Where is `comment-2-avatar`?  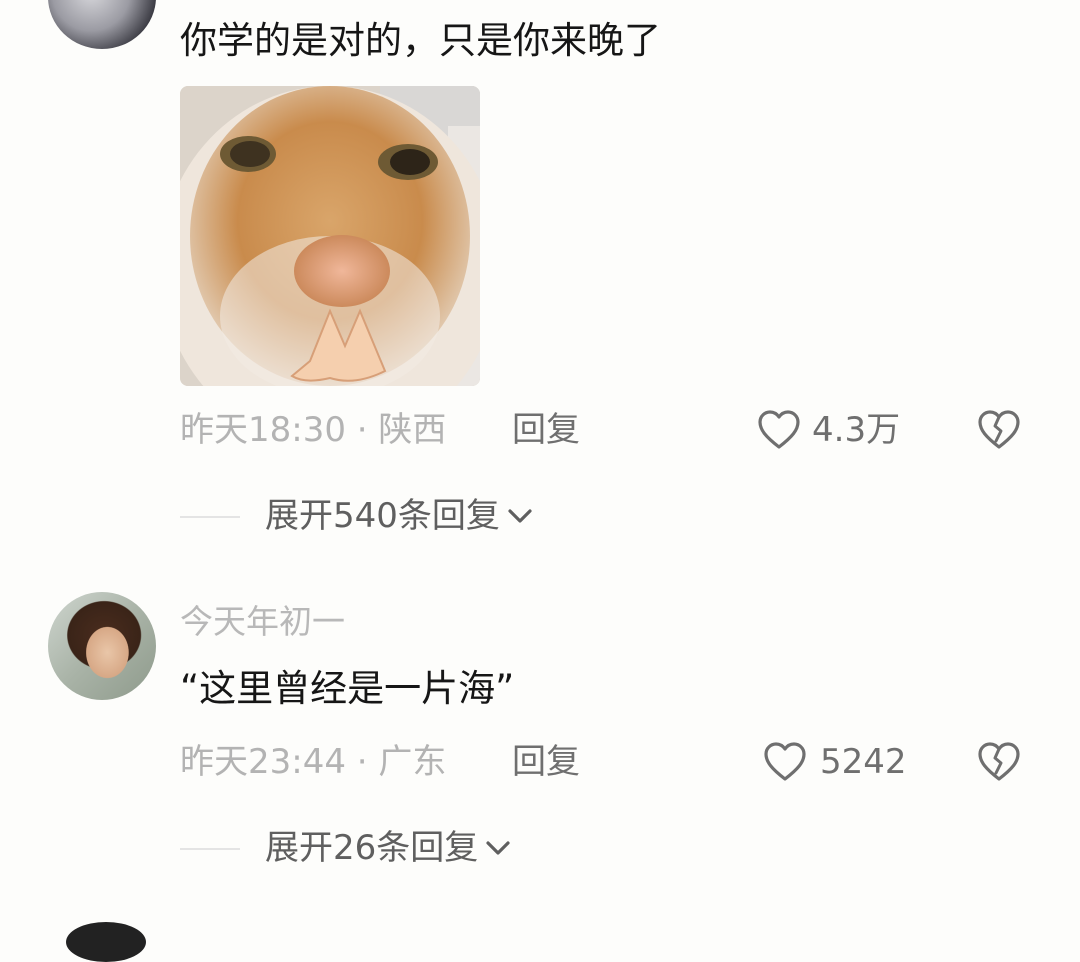 comment-2-avatar is located at coordinates (102, 646).